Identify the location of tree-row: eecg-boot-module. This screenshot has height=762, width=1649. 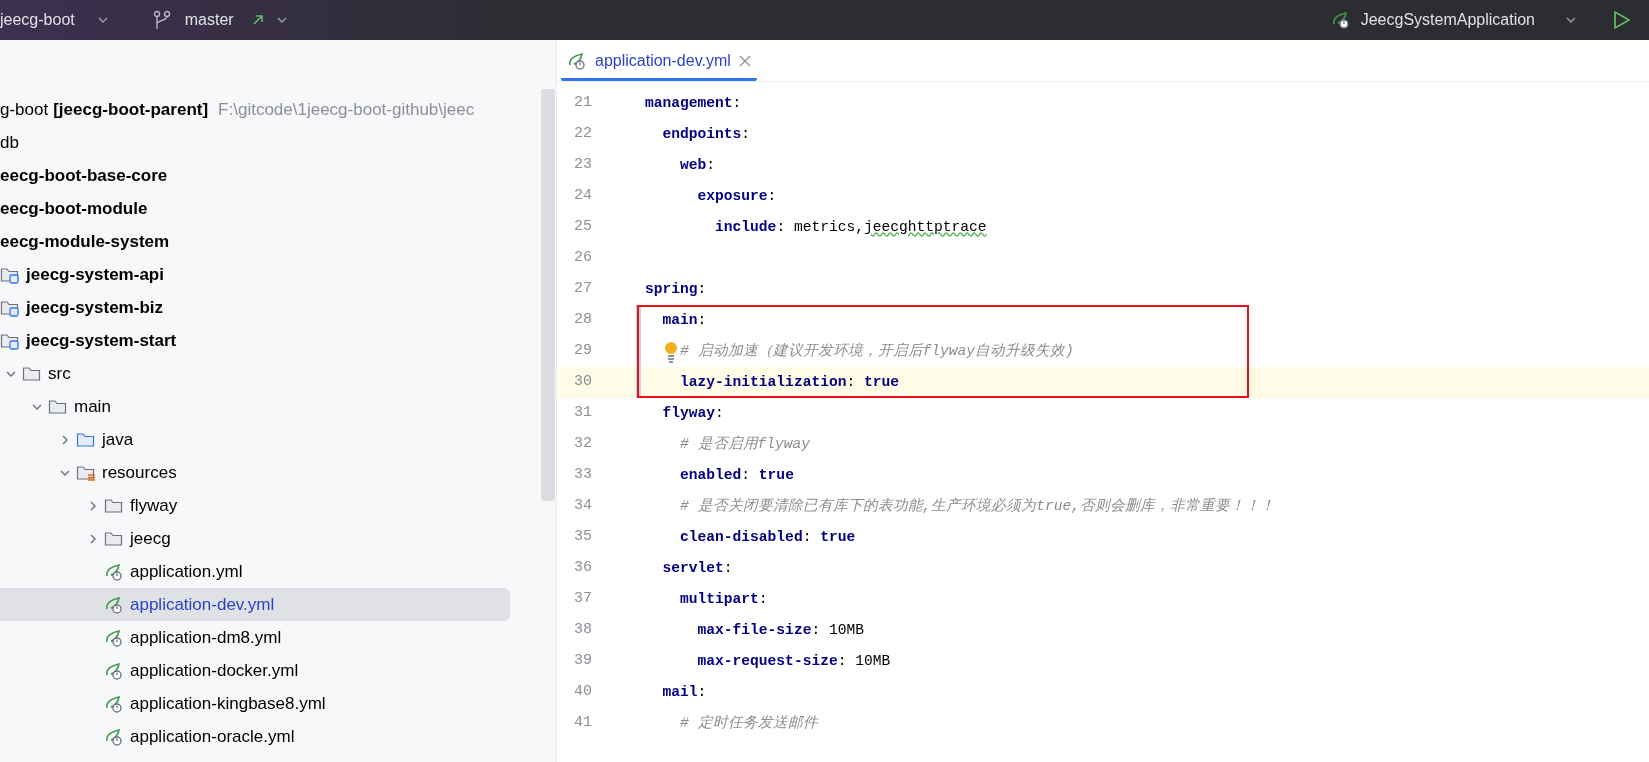
(255, 208).